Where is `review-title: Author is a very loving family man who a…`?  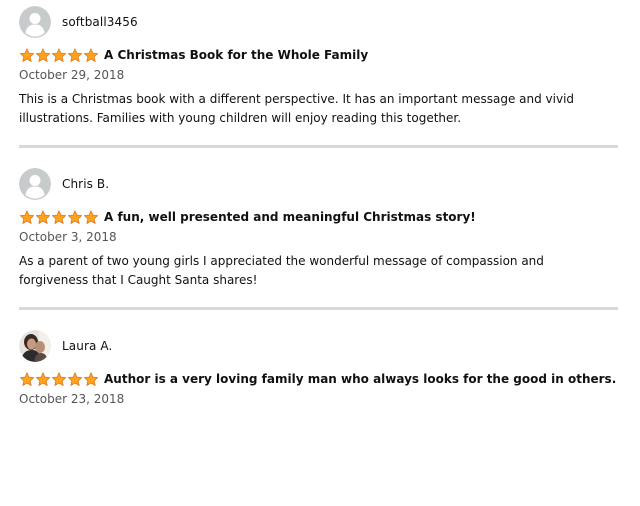
review-title: Author is a very loving family man who a… is located at coordinates (360, 379).